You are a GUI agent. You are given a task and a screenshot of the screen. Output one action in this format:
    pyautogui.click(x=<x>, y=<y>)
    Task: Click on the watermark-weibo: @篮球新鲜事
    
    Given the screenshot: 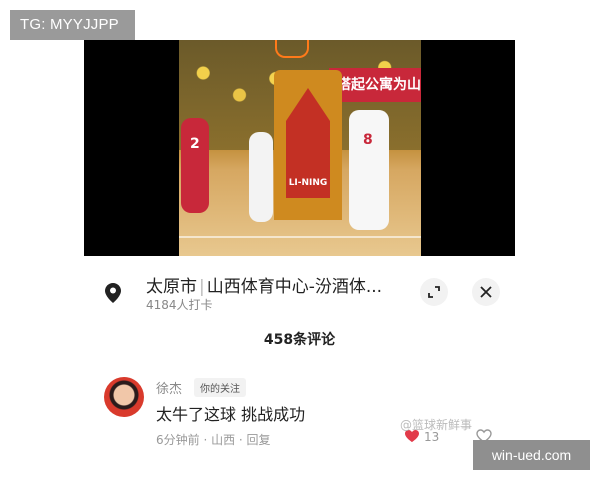 What is the action you would take?
    pyautogui.click(x=436, y=425)
    